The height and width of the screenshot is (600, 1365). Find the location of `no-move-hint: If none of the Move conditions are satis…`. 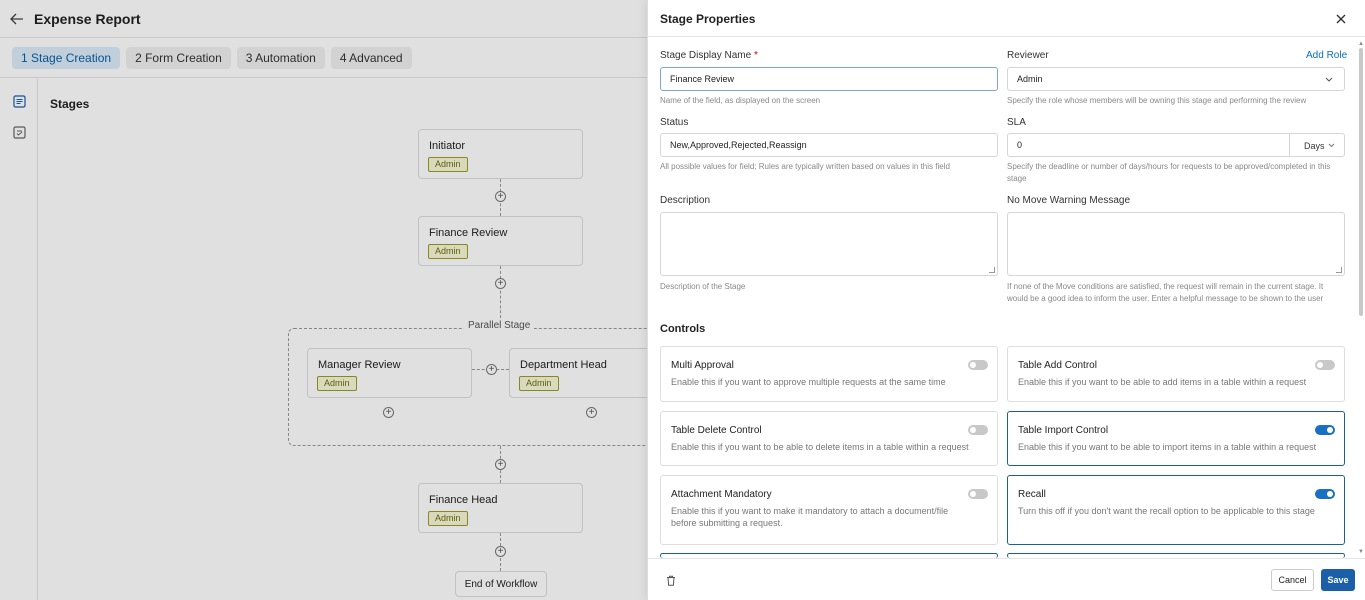

no-move-hint: If none of the Move conditions are satis… is located at coordinates (1165, 292).